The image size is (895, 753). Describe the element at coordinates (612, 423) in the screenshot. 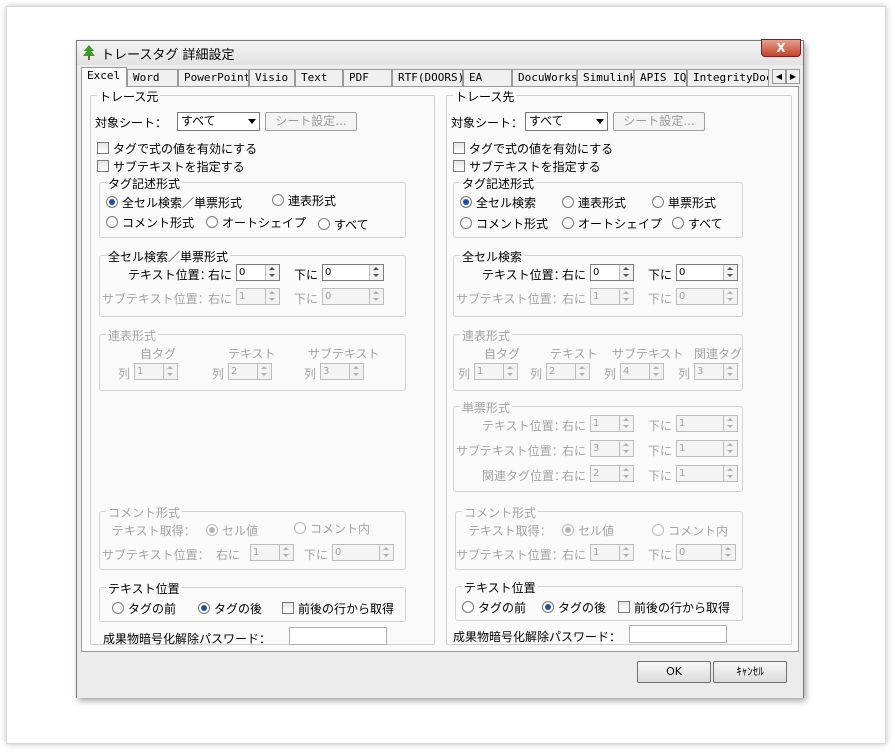

I see `target-form-textpos-right-stepper: 1` at that location.